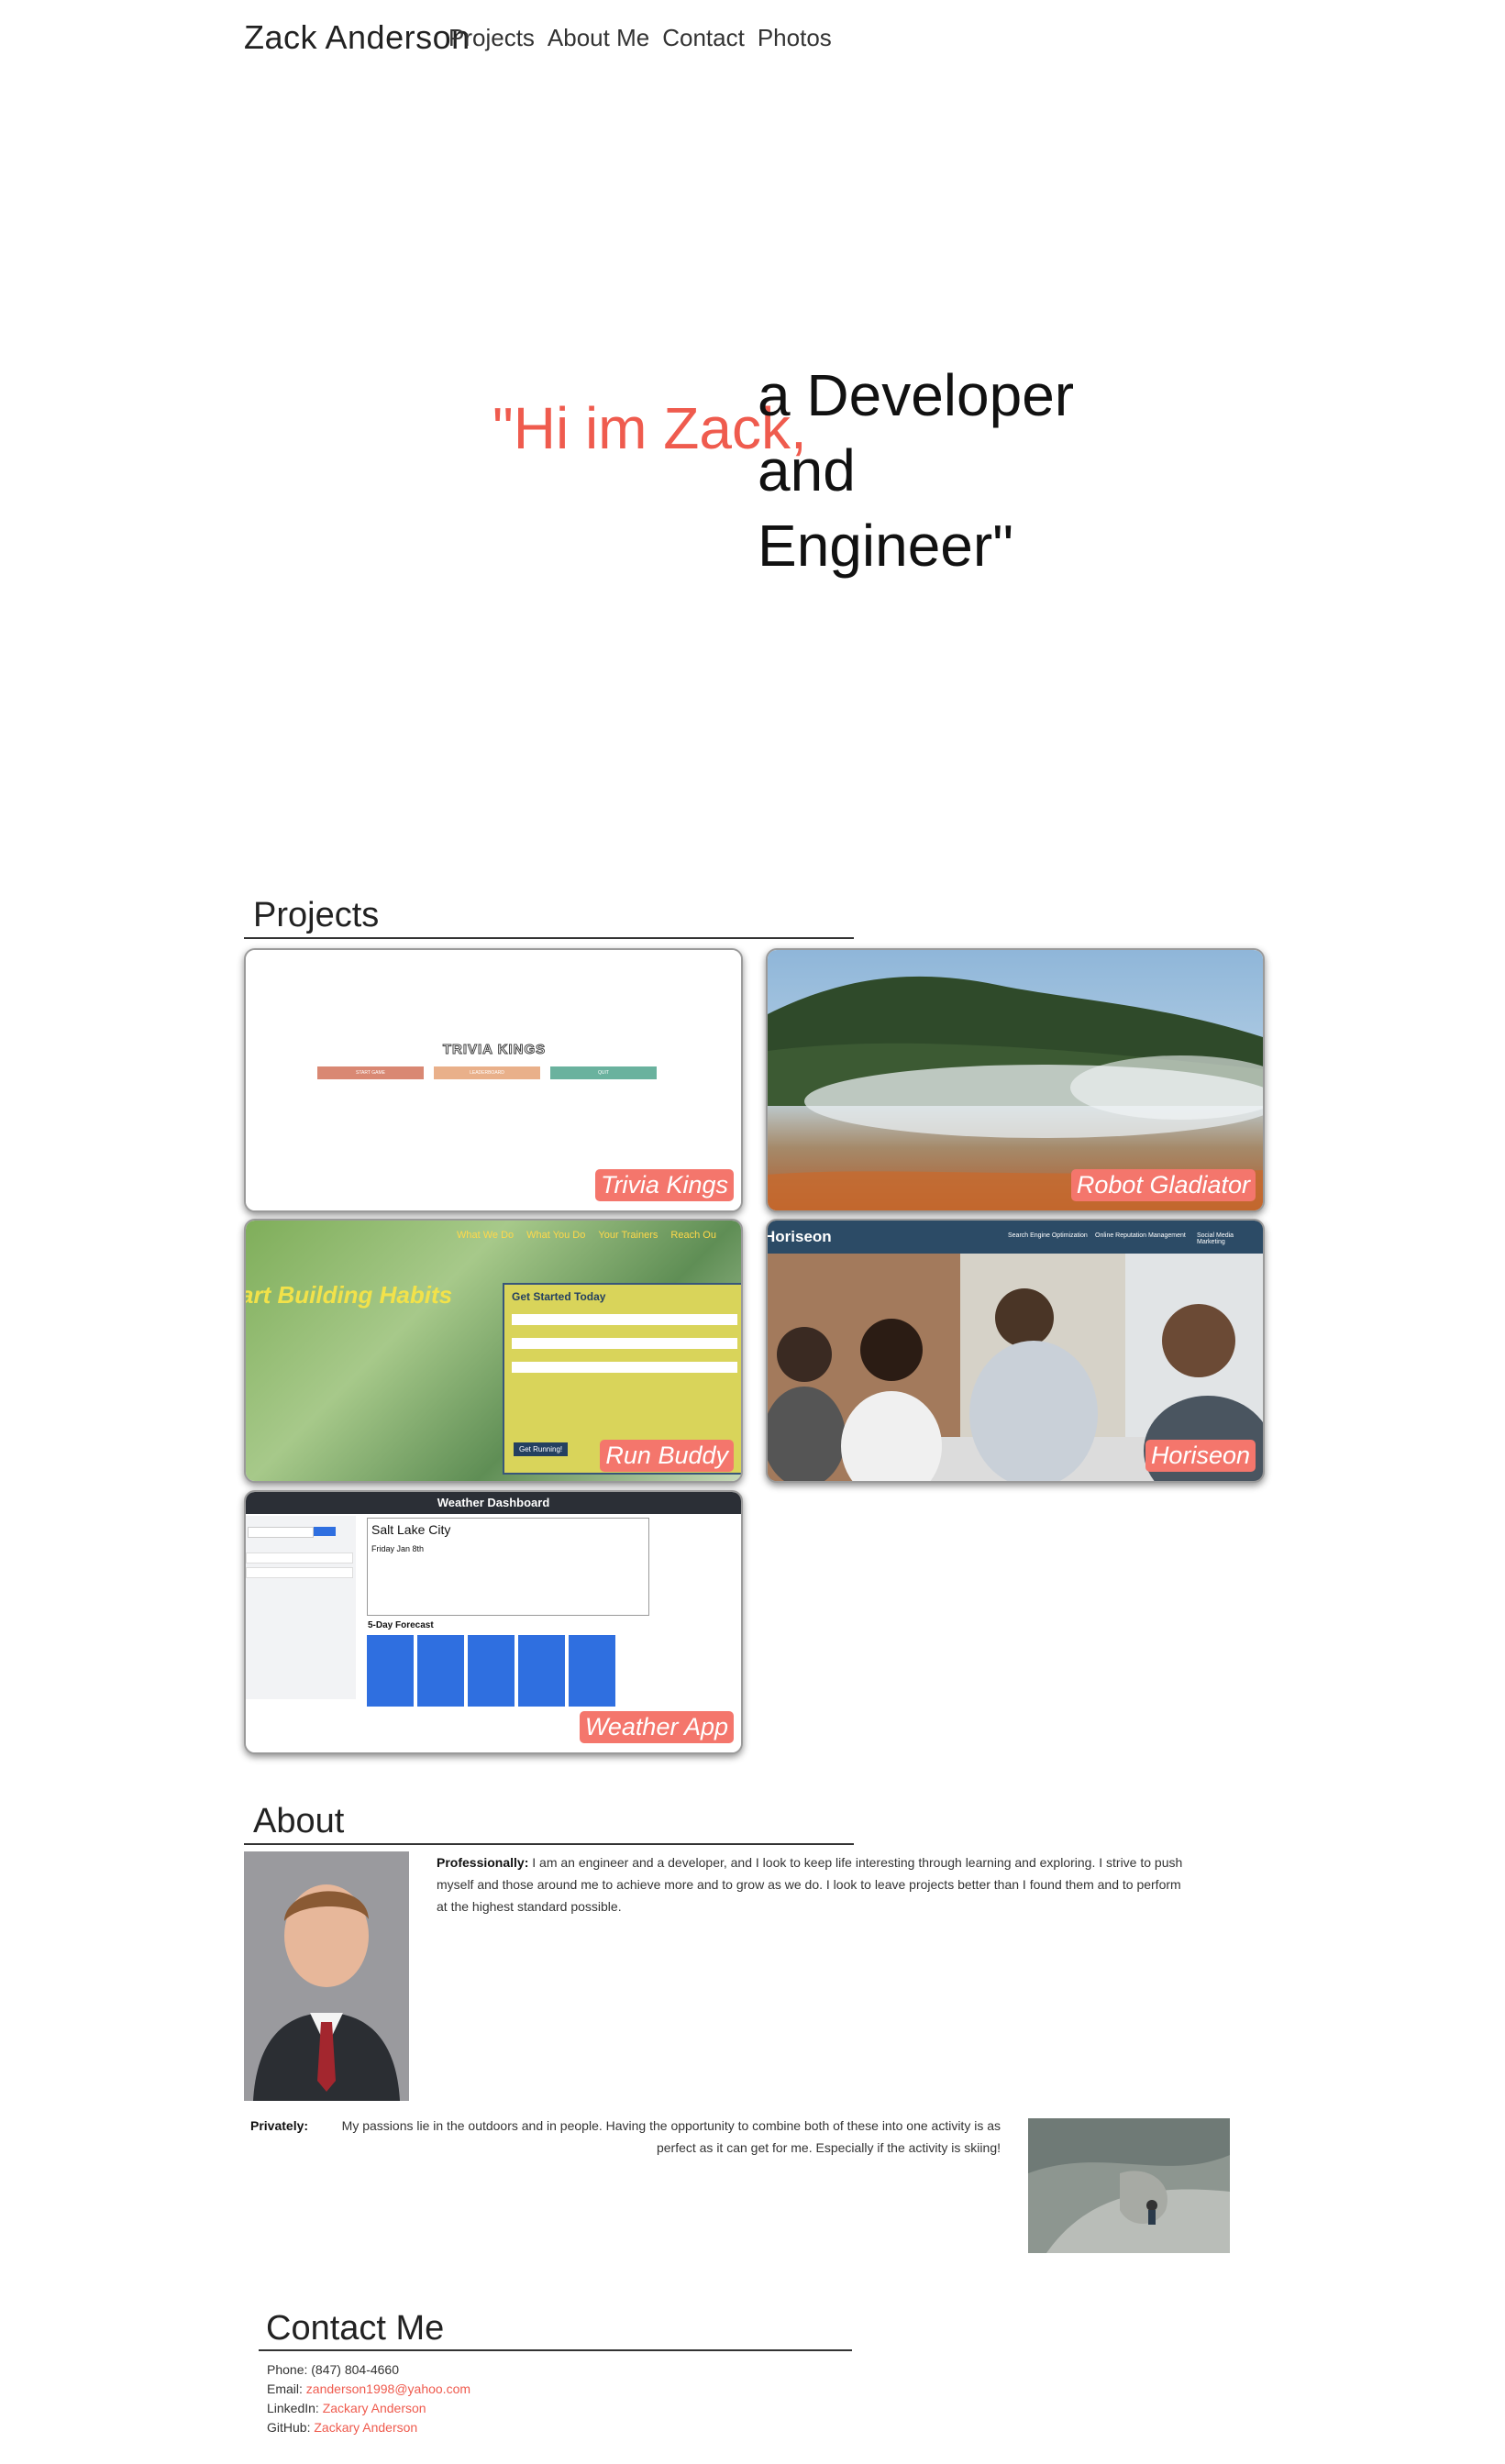 The image size is (1505, 2464). I want to click on hero-tagline-line1: a Developer and, so click(917, 432).